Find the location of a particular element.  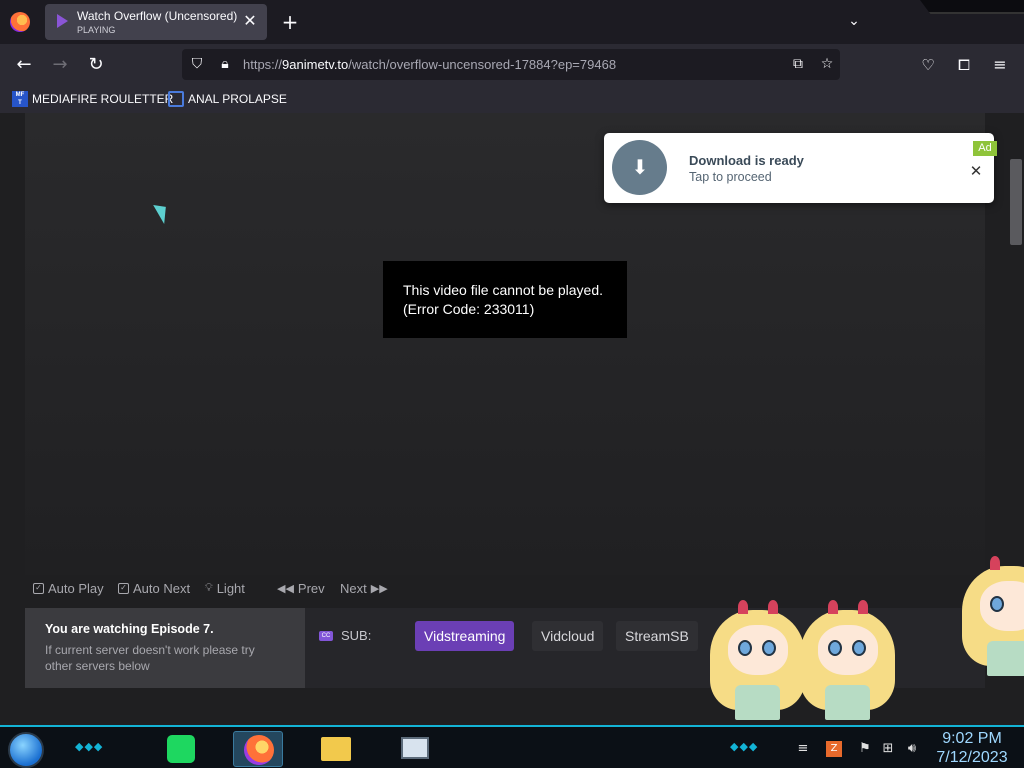

server-vidstreaming: Vidstreaming is located at coordinates (465, 636).